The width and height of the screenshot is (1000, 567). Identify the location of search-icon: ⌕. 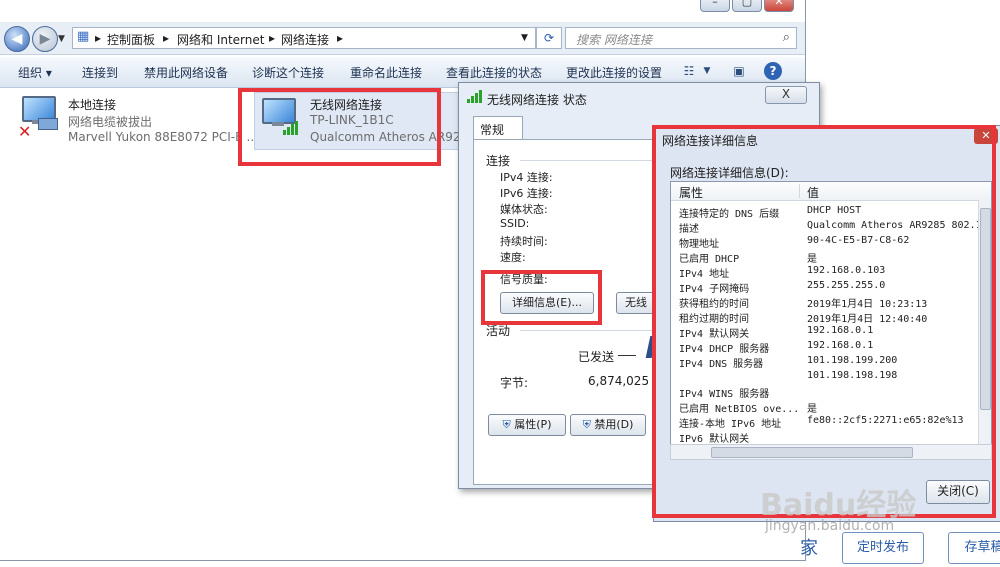
(786, 37).